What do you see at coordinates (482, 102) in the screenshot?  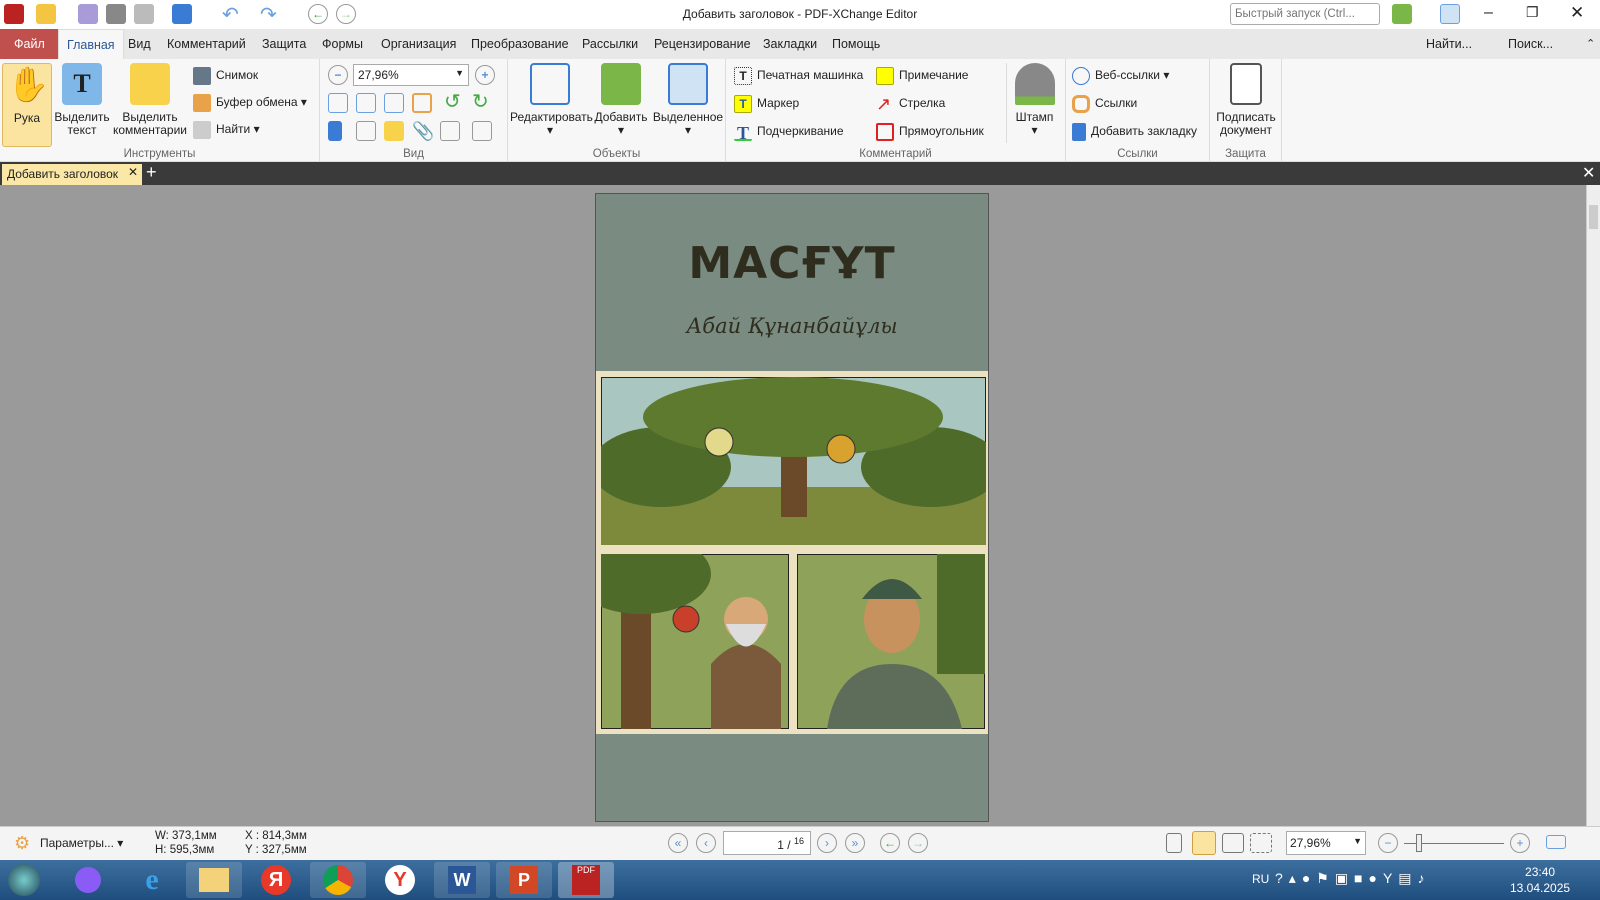 I see `rotate-right-icon: ↻` at bounding box center [482, 102].